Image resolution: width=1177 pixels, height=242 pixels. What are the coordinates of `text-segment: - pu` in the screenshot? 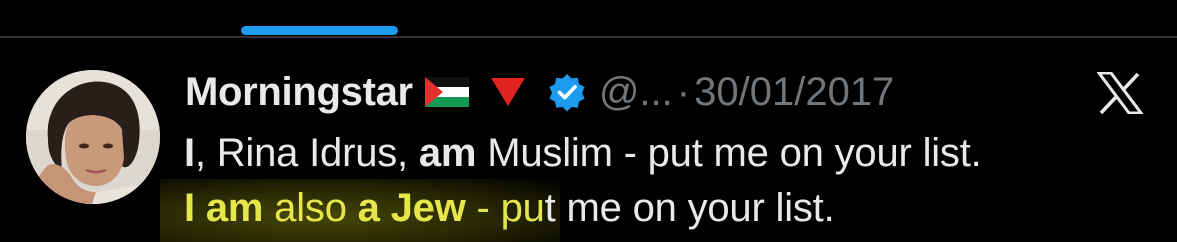 It's located at (505, 208).